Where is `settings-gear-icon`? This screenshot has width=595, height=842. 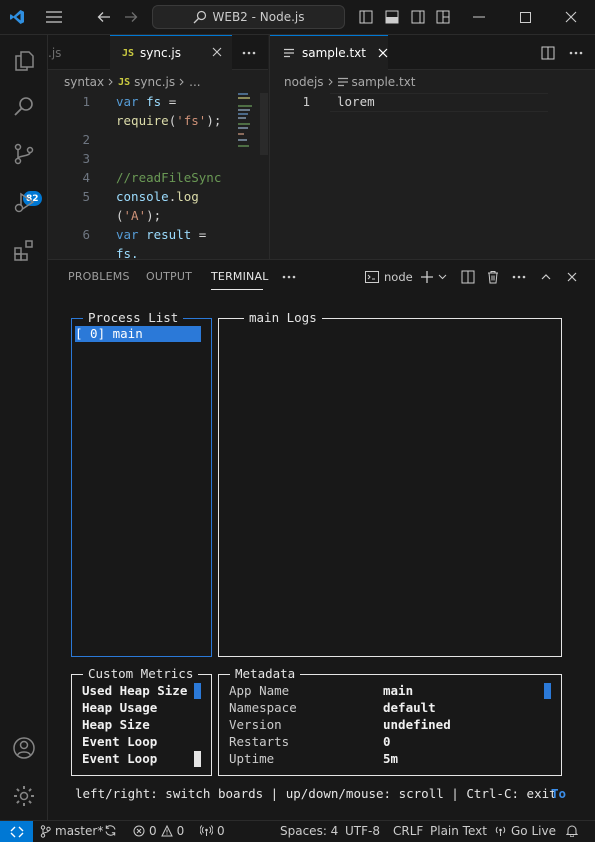 settings-gear-icon is located at coordinates (24, 796).